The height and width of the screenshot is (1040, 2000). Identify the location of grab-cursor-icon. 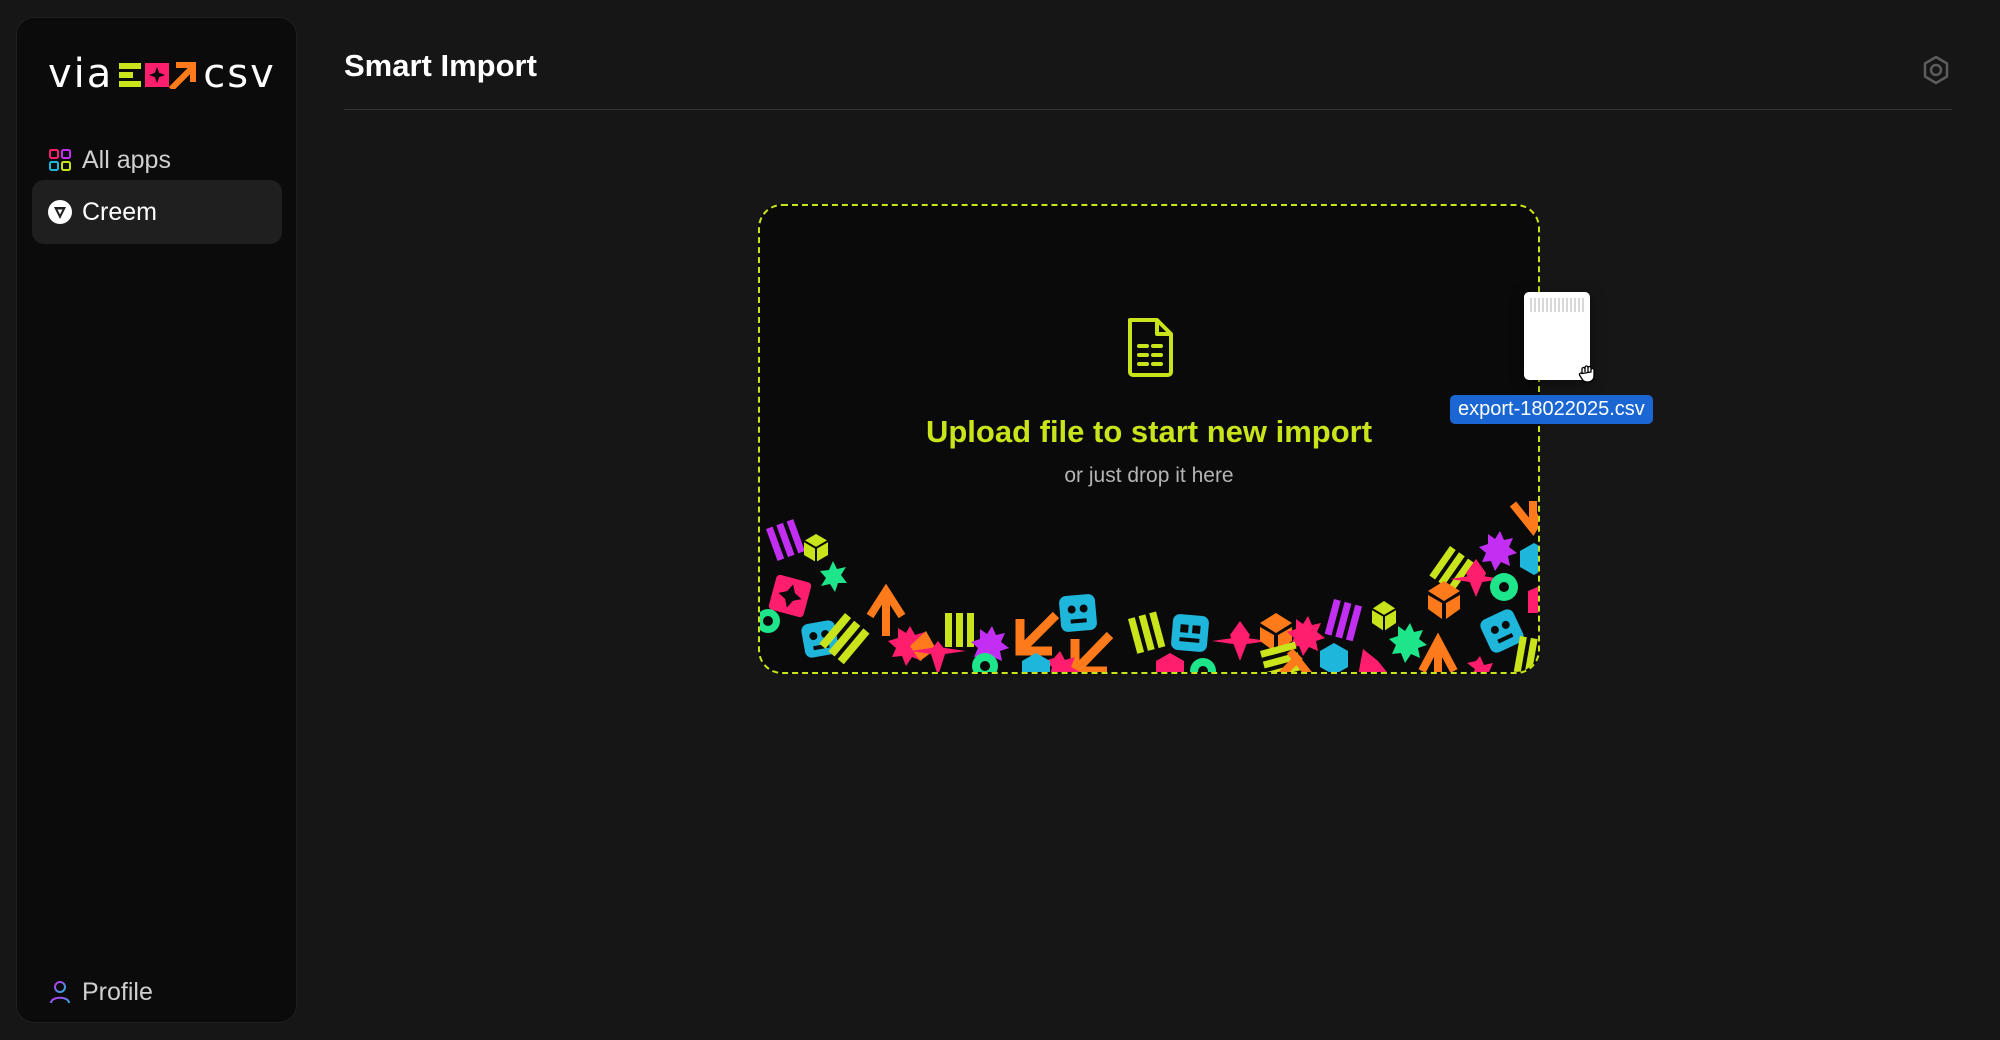
(1586, 374).